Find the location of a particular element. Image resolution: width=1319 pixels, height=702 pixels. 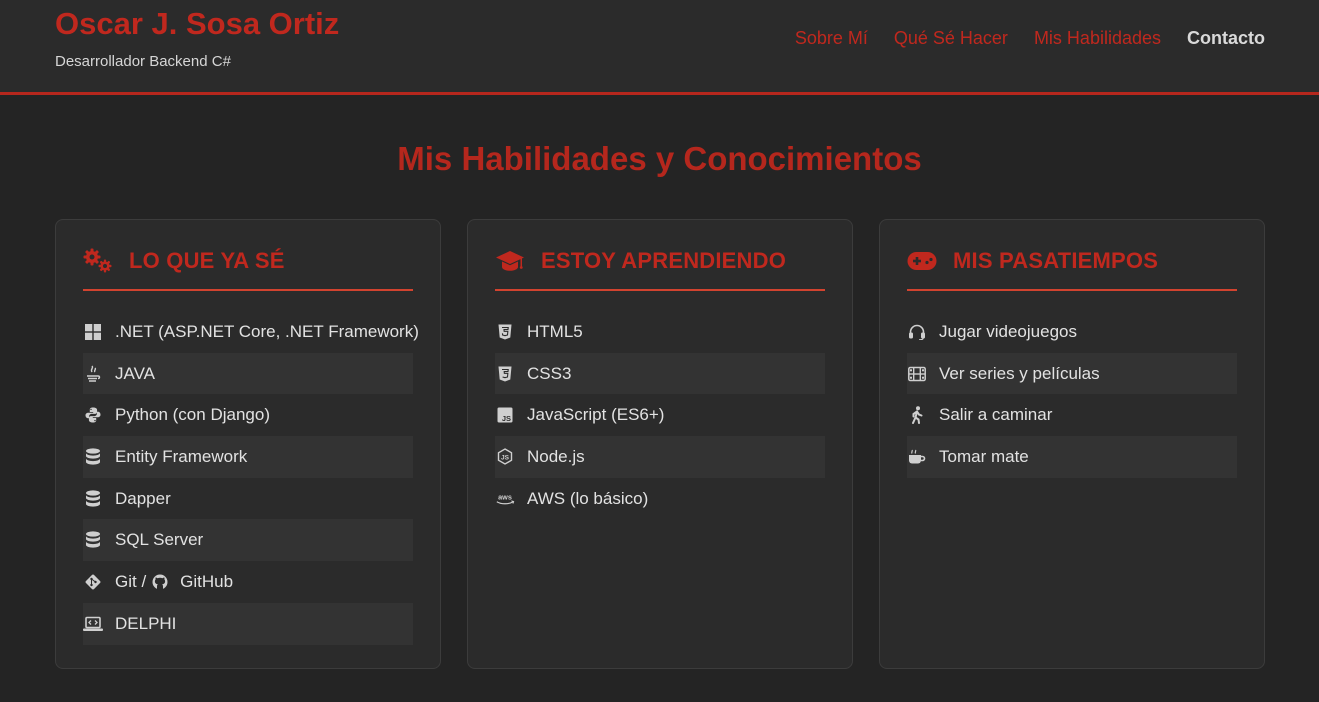

list-item: Salir a caminar is located at coordinates (1072, 415).